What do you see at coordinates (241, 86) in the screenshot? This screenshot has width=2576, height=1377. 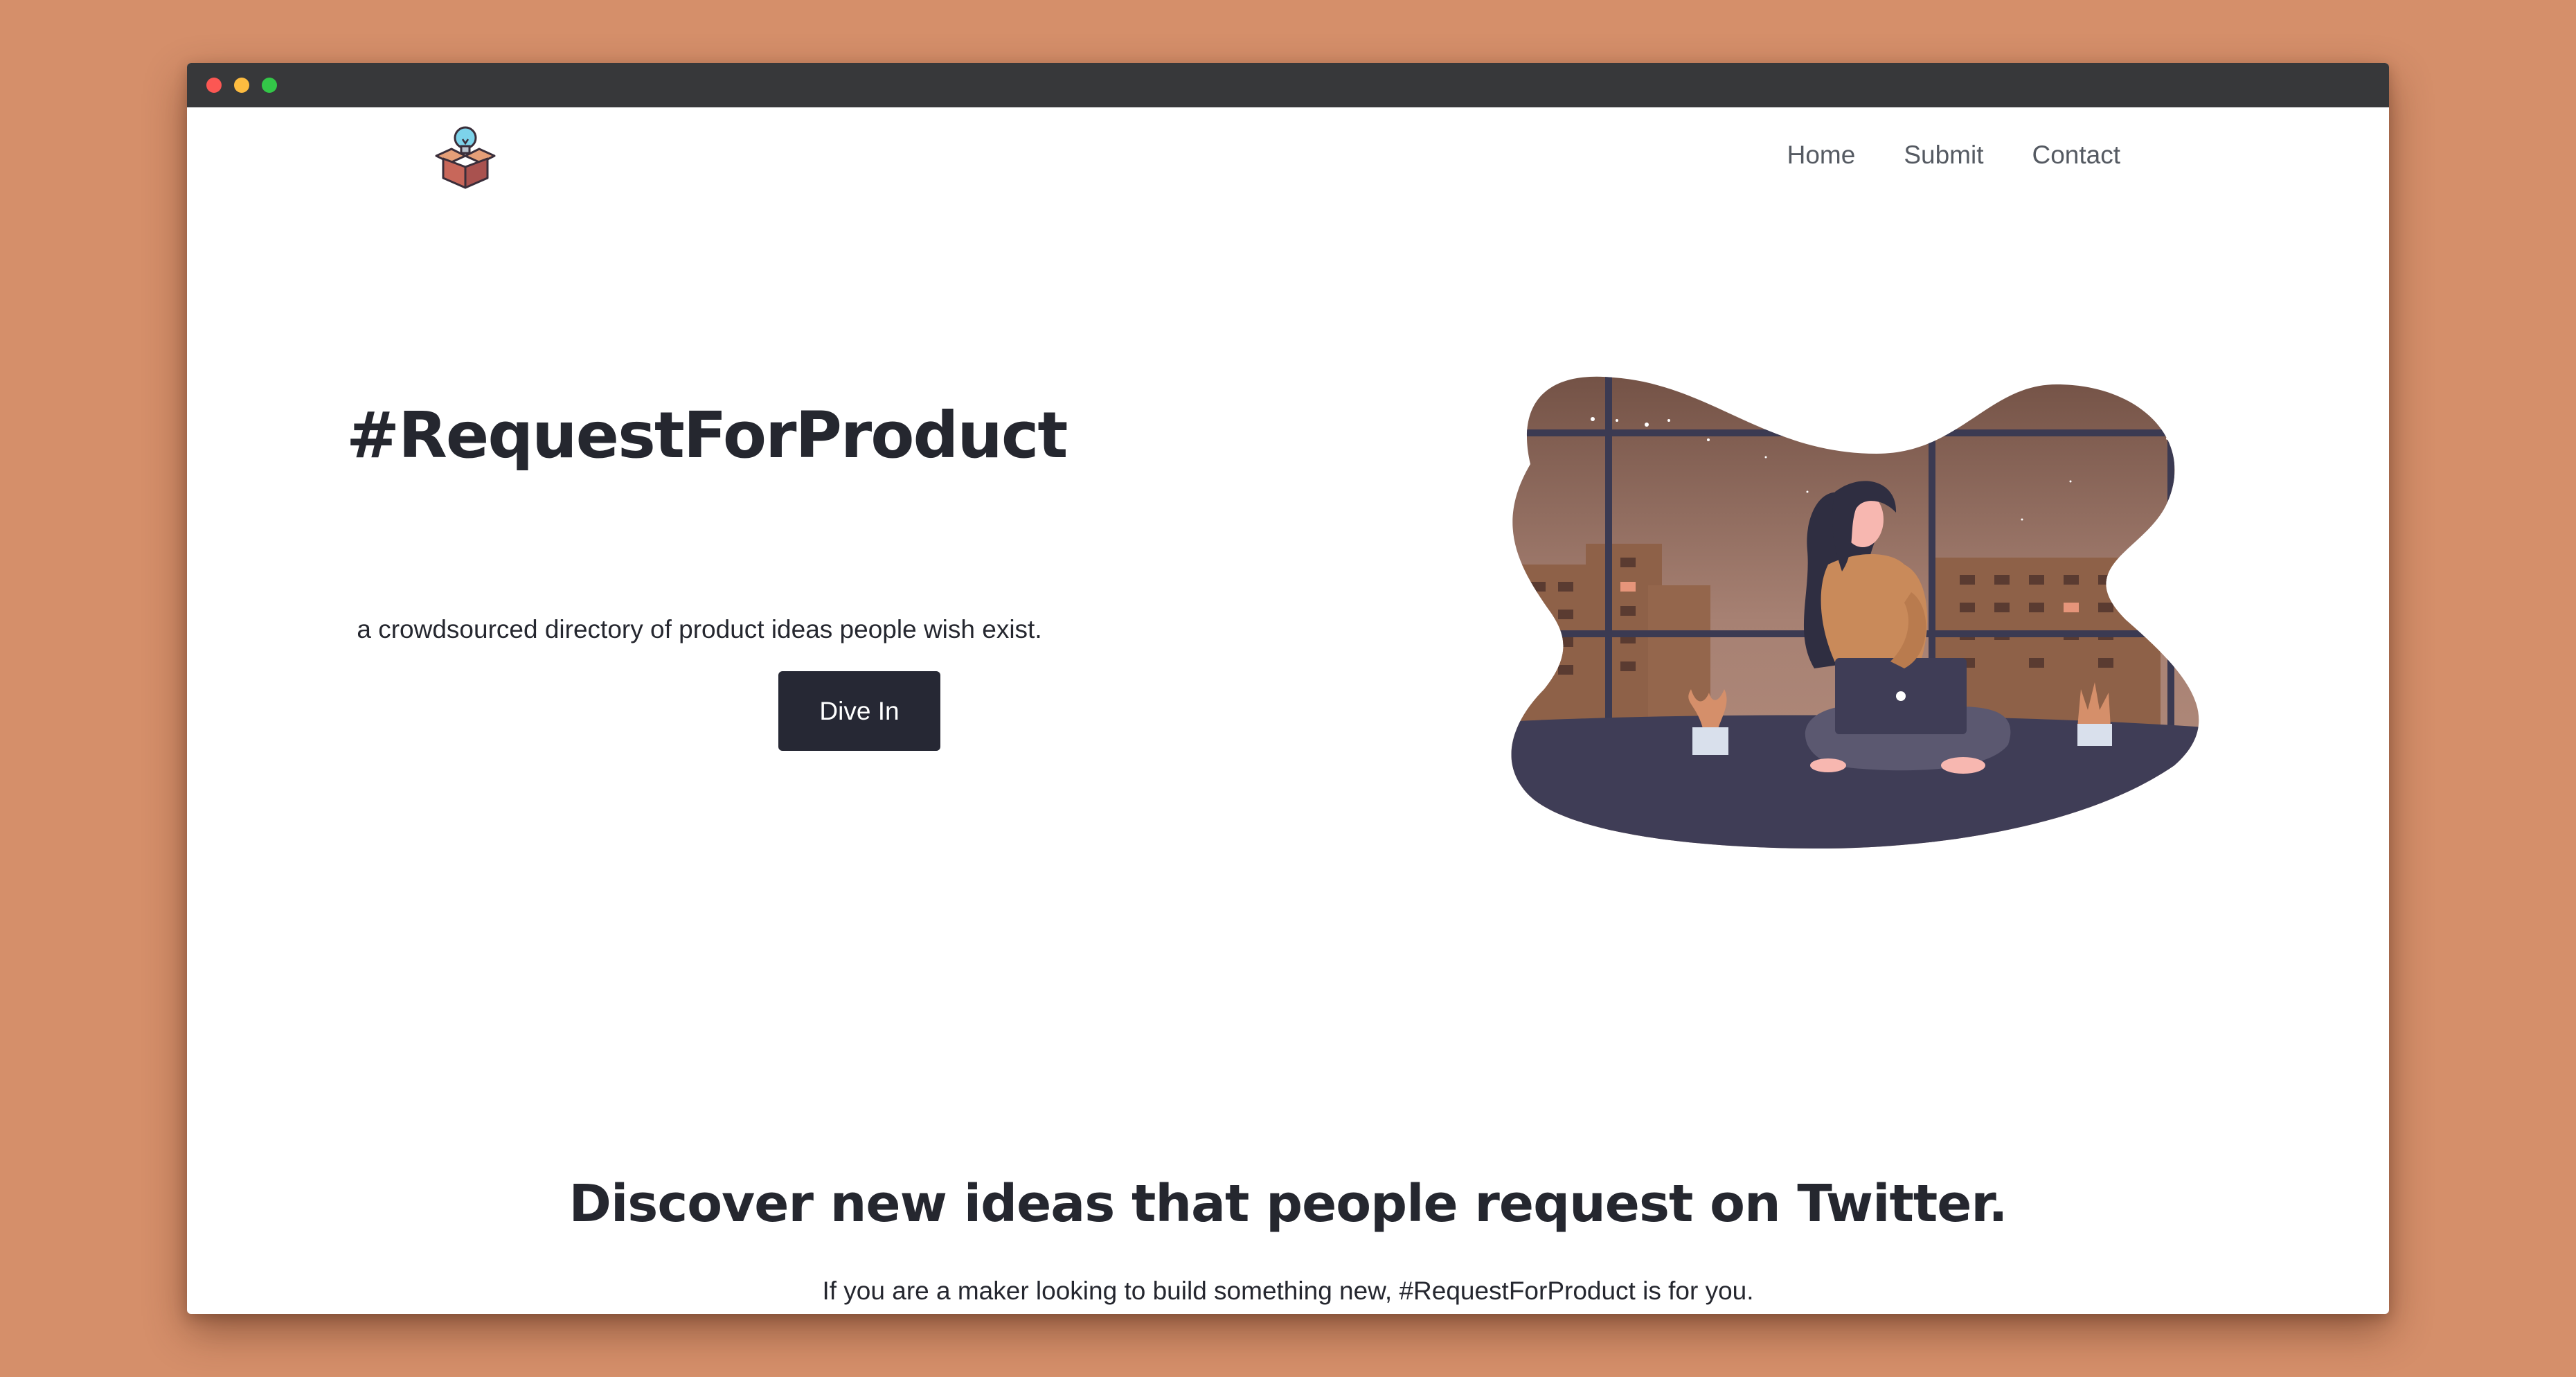 I see `minimize-window-button` at bounding box center [241, 86].